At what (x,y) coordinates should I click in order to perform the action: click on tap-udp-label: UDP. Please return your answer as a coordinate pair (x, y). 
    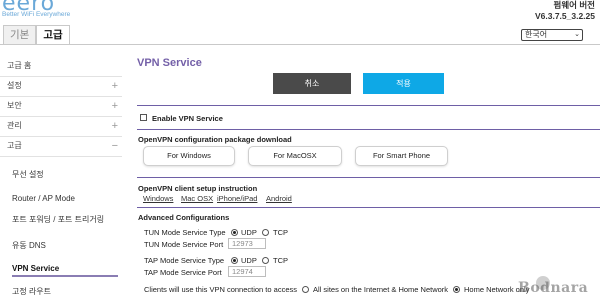
    Looking at the image, I should click on (249, 260).